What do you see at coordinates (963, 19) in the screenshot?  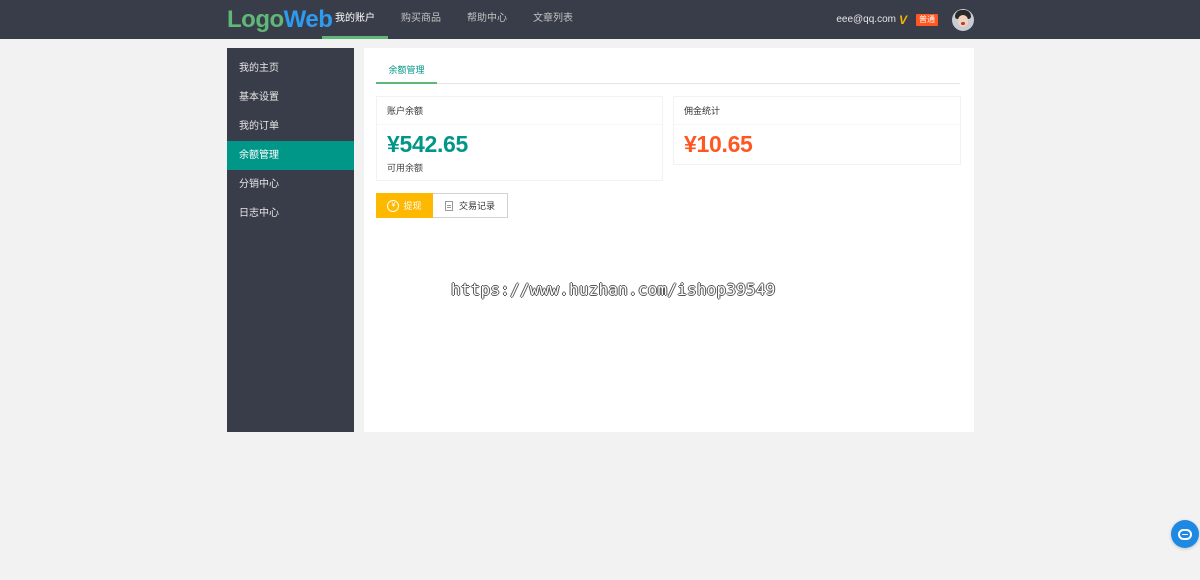 I see `user-avatar` at bounding box center [963, 19].